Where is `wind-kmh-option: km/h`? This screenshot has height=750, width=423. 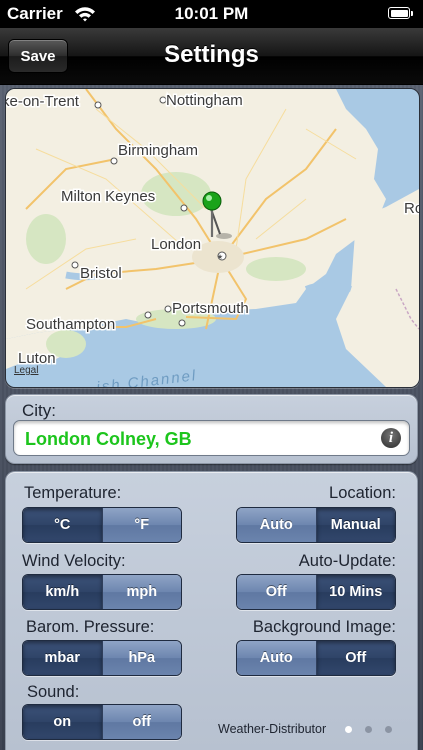
wind-kmh-option: km/h is located at coordinates (62, 592).